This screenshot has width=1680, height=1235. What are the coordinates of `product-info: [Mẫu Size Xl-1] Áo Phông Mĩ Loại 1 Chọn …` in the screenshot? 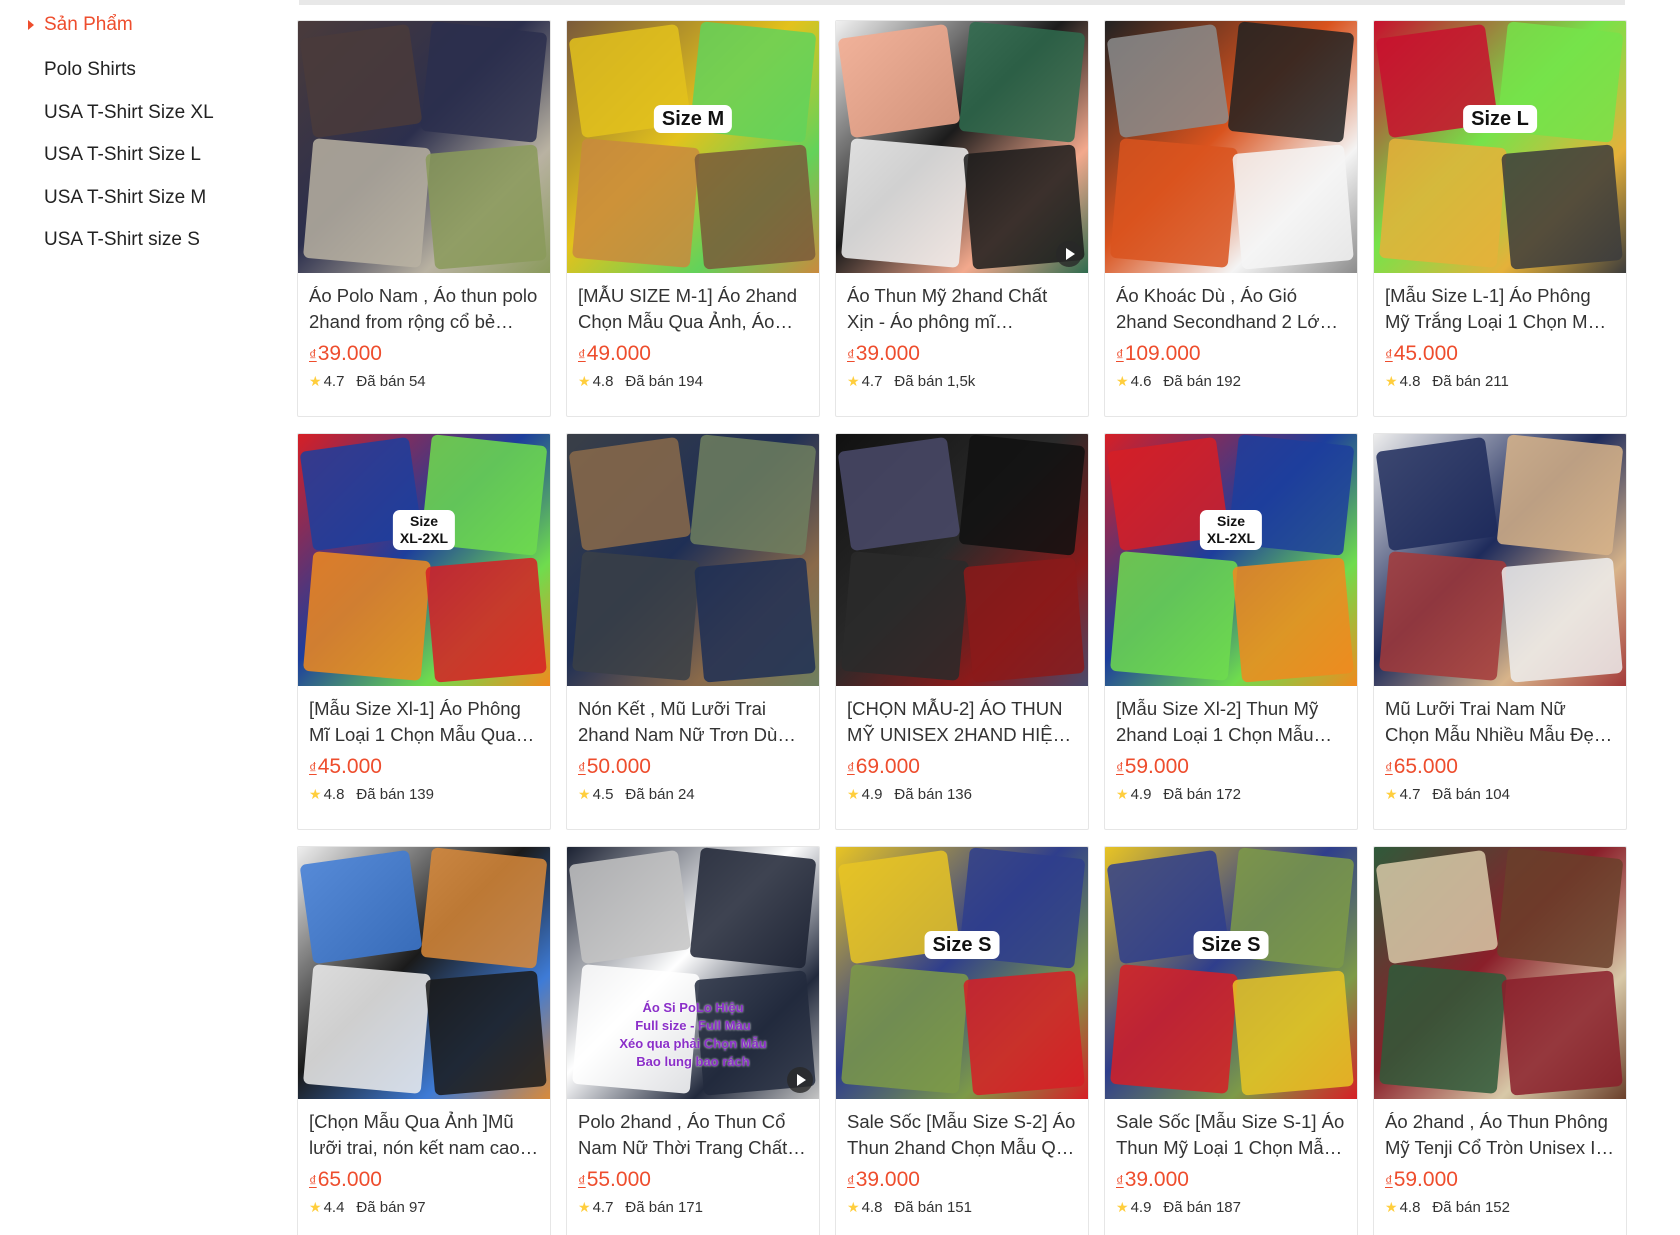 It's located at (424, 744).